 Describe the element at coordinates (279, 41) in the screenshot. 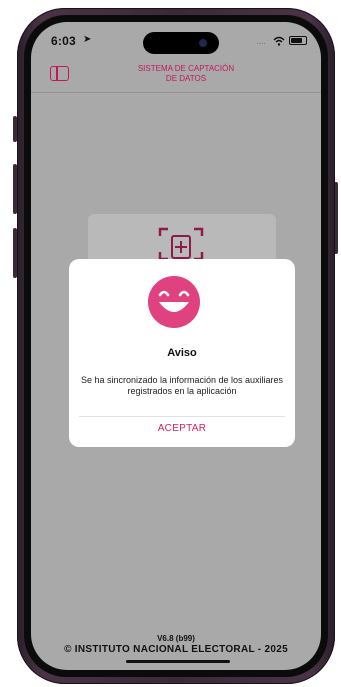

I see `wifi-icon` at that location.